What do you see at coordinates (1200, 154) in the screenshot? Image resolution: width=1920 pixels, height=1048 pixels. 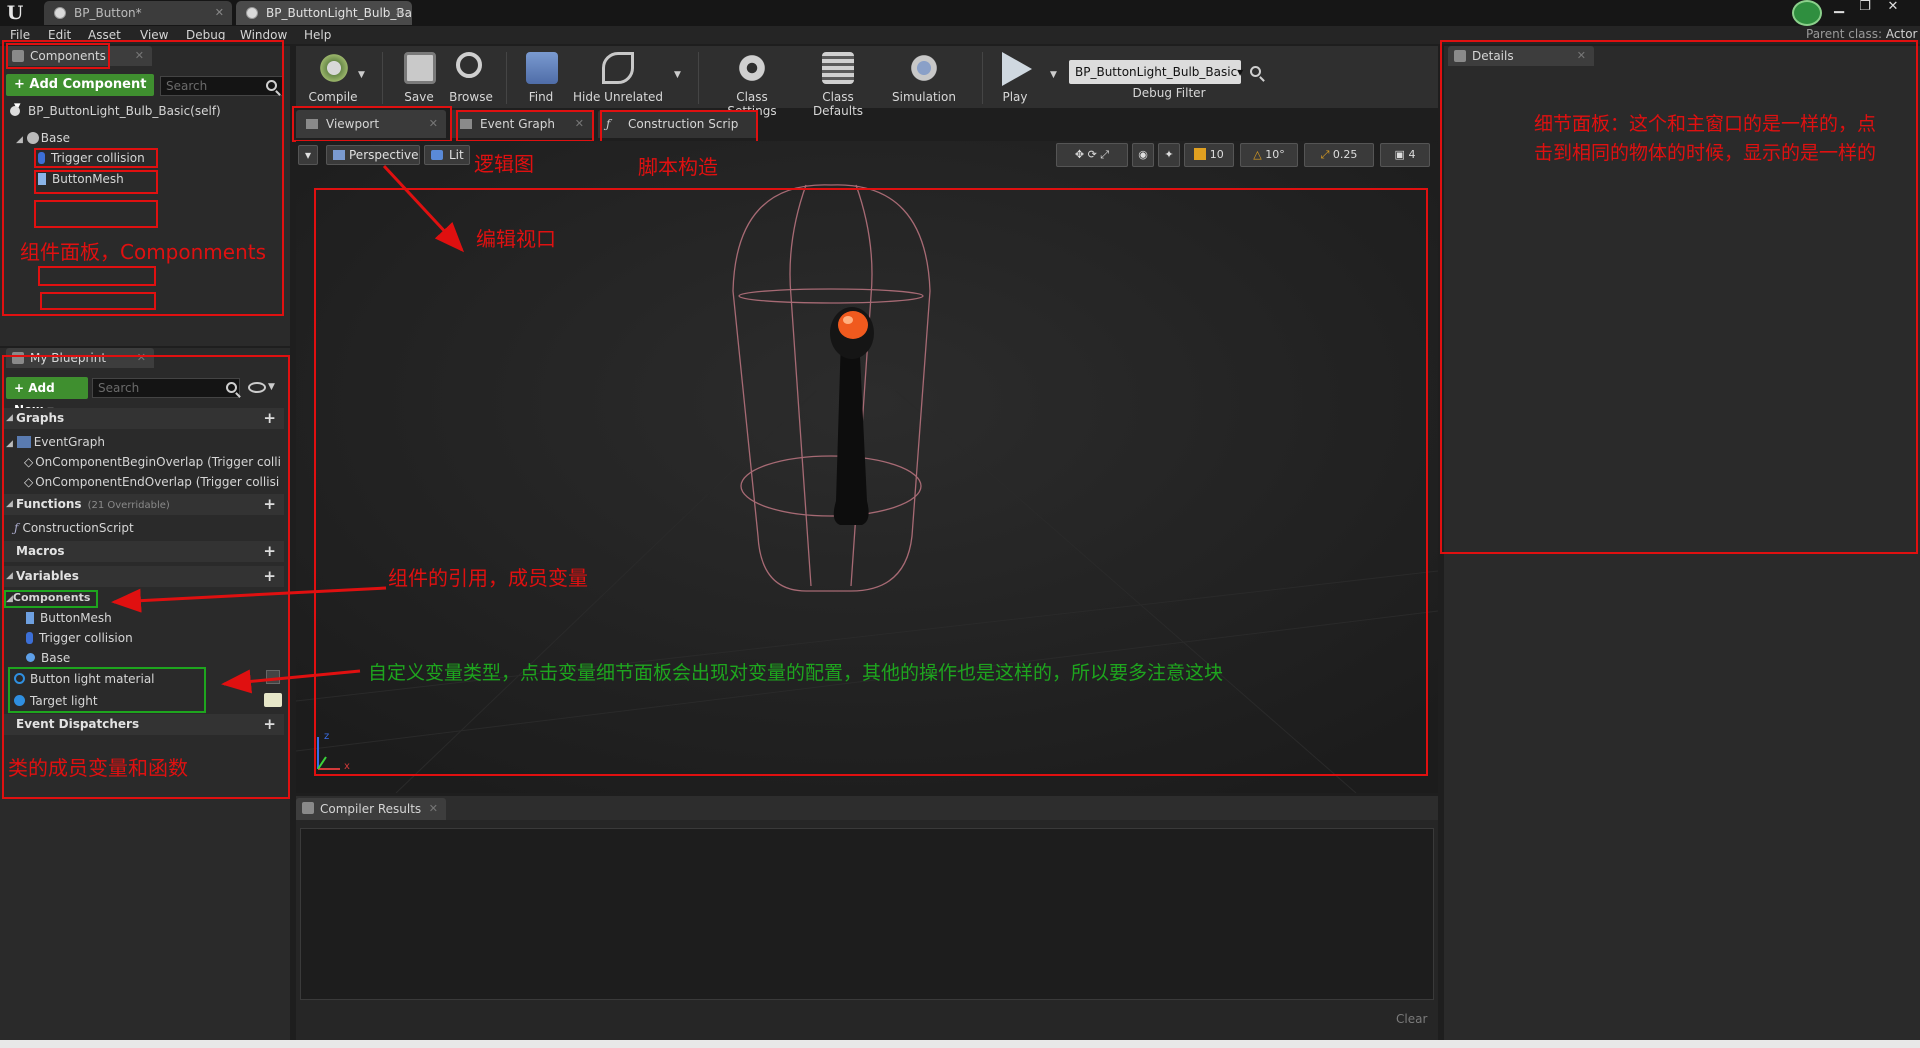 I see `grid-snap-icon` at bounding box center [1200, 154].